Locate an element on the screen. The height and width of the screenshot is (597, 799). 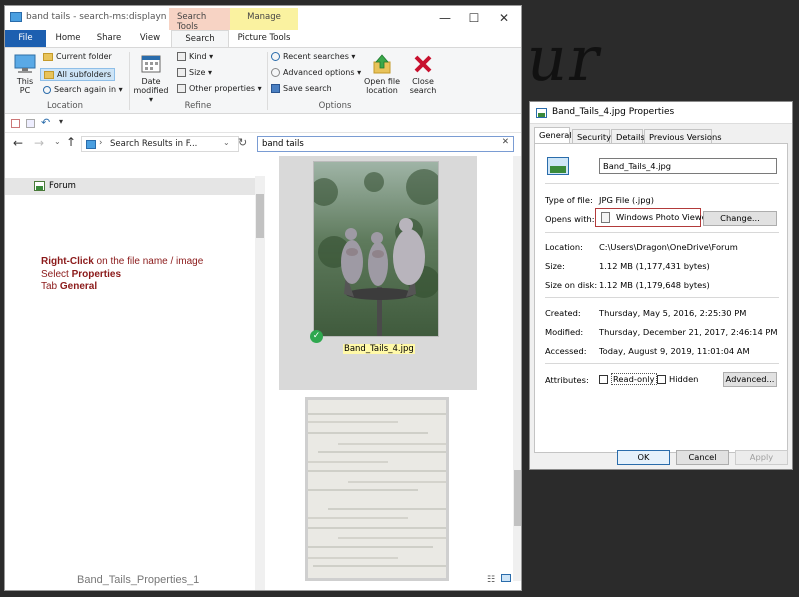
all-subfolders-button: All subfolders is located at coordinates (78, 74).